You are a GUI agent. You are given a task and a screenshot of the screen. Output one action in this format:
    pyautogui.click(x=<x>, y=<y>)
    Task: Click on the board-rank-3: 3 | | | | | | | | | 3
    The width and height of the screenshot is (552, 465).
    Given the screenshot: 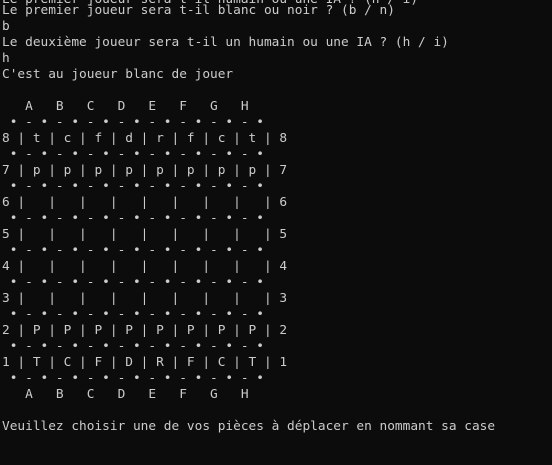 What is the action you would take?
    pyautogui.click(x=145, y=298)
    